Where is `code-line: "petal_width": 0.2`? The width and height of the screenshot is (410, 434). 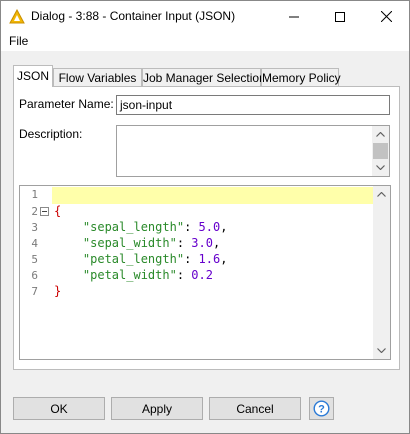 code-line: "petal_width": 0.2 is located at coordinates (147, 275).